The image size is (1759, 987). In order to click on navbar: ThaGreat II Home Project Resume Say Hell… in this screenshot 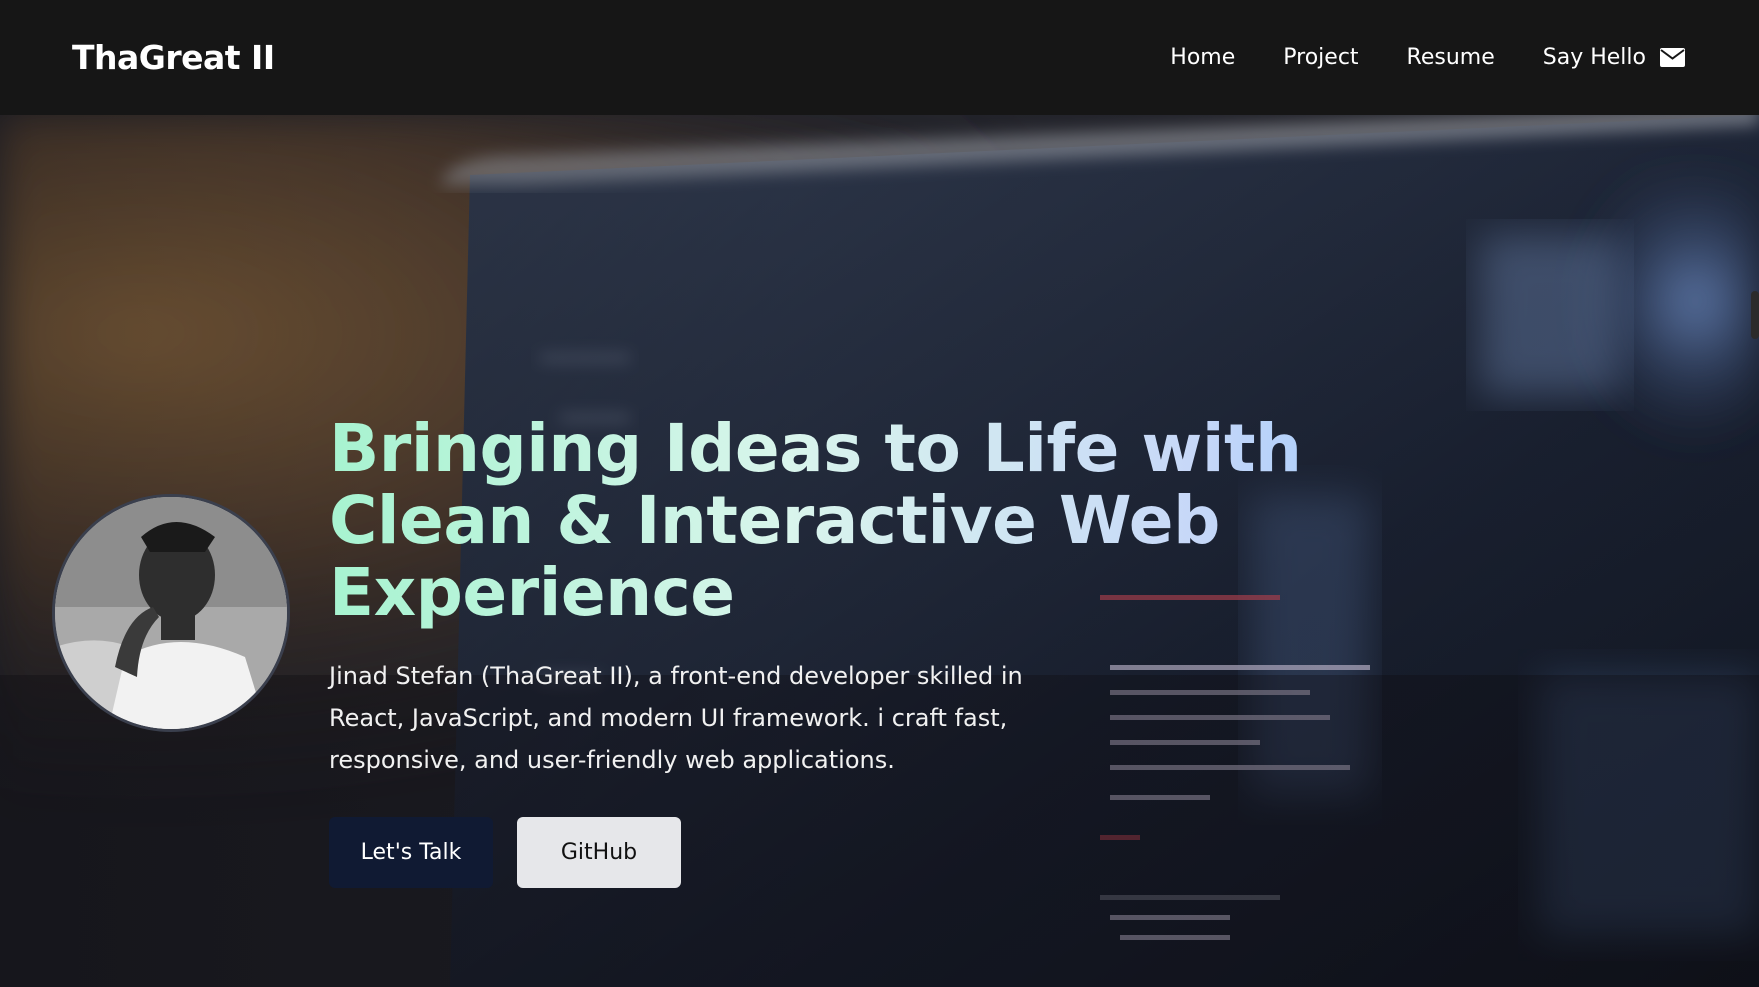, I will do `click(879, 57)`.